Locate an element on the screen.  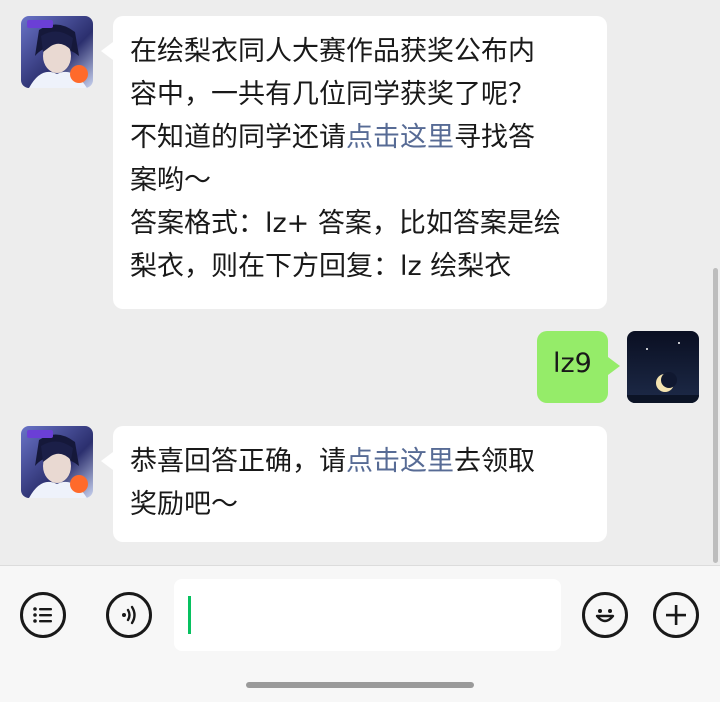
emoji-icon is located at coordinates (605, 616).